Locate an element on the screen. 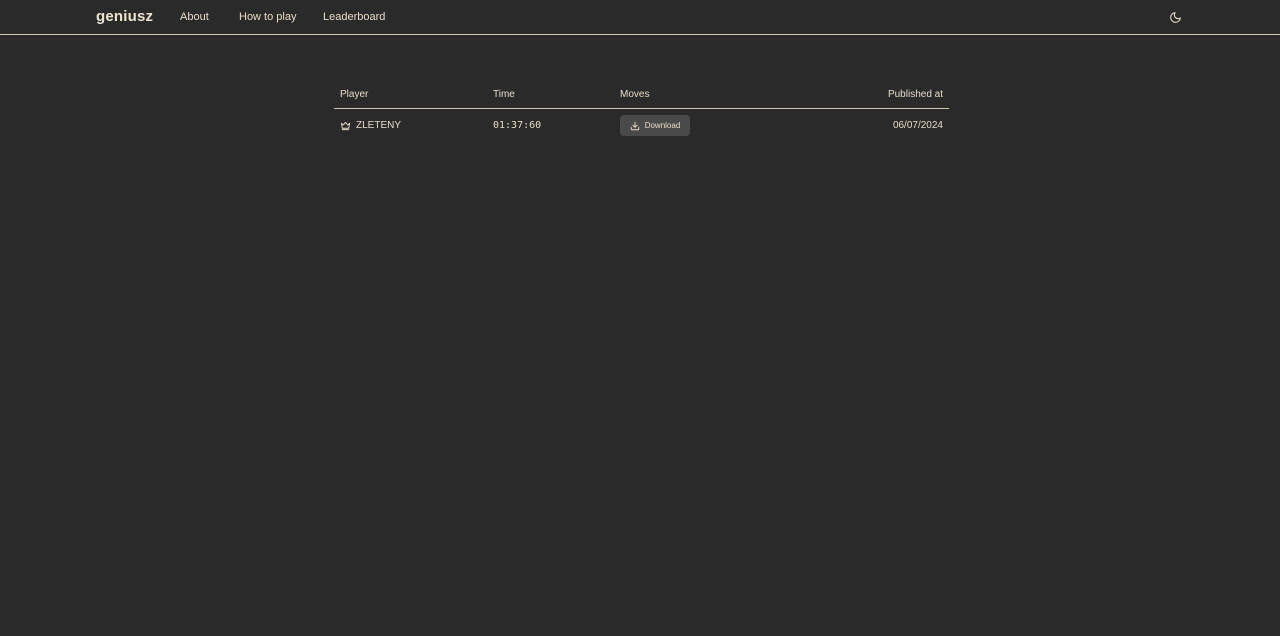  download-moves-button: Download is located at coordinates (655, 125).